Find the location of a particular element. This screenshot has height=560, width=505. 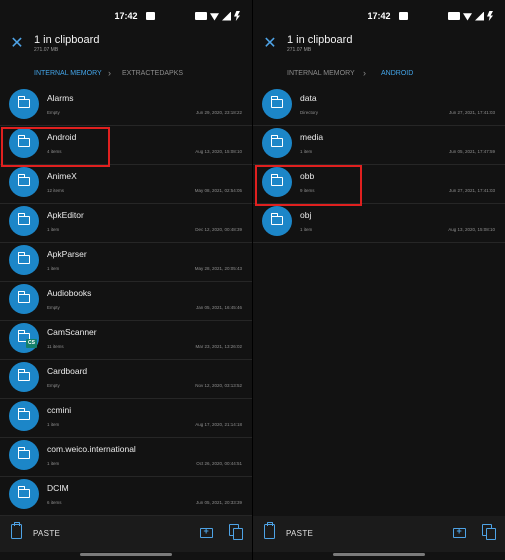

item-name: media is located at coordinates (312, 137).